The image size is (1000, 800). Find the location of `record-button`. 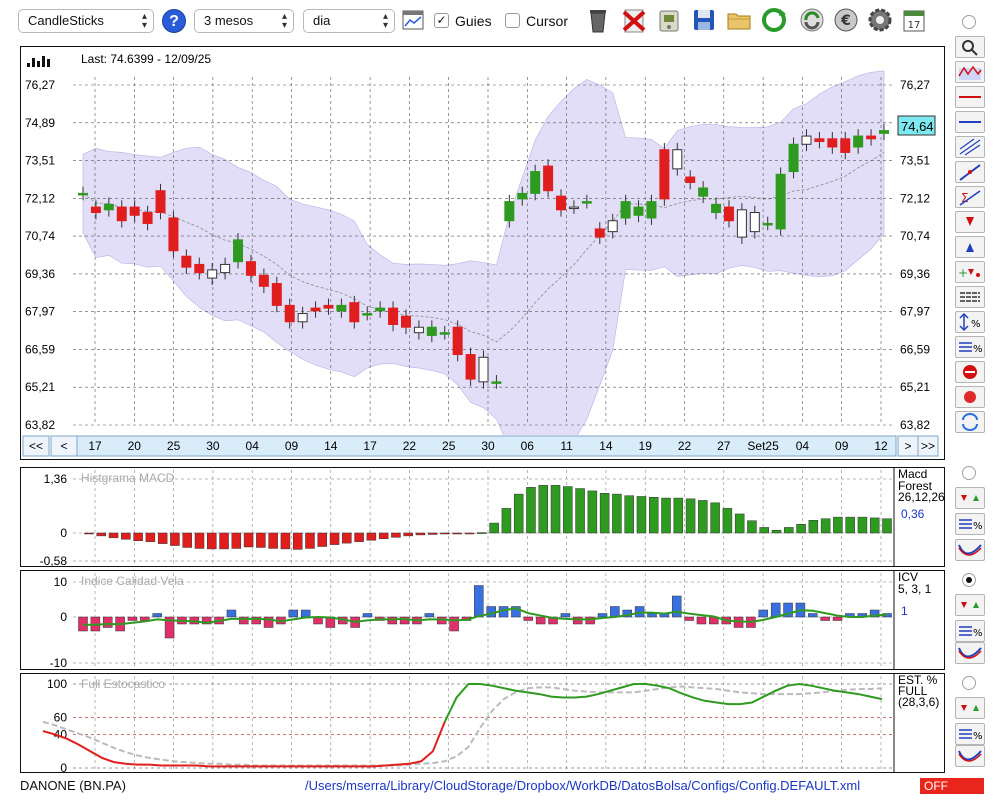

record-button is located at coordinates (970, 397).